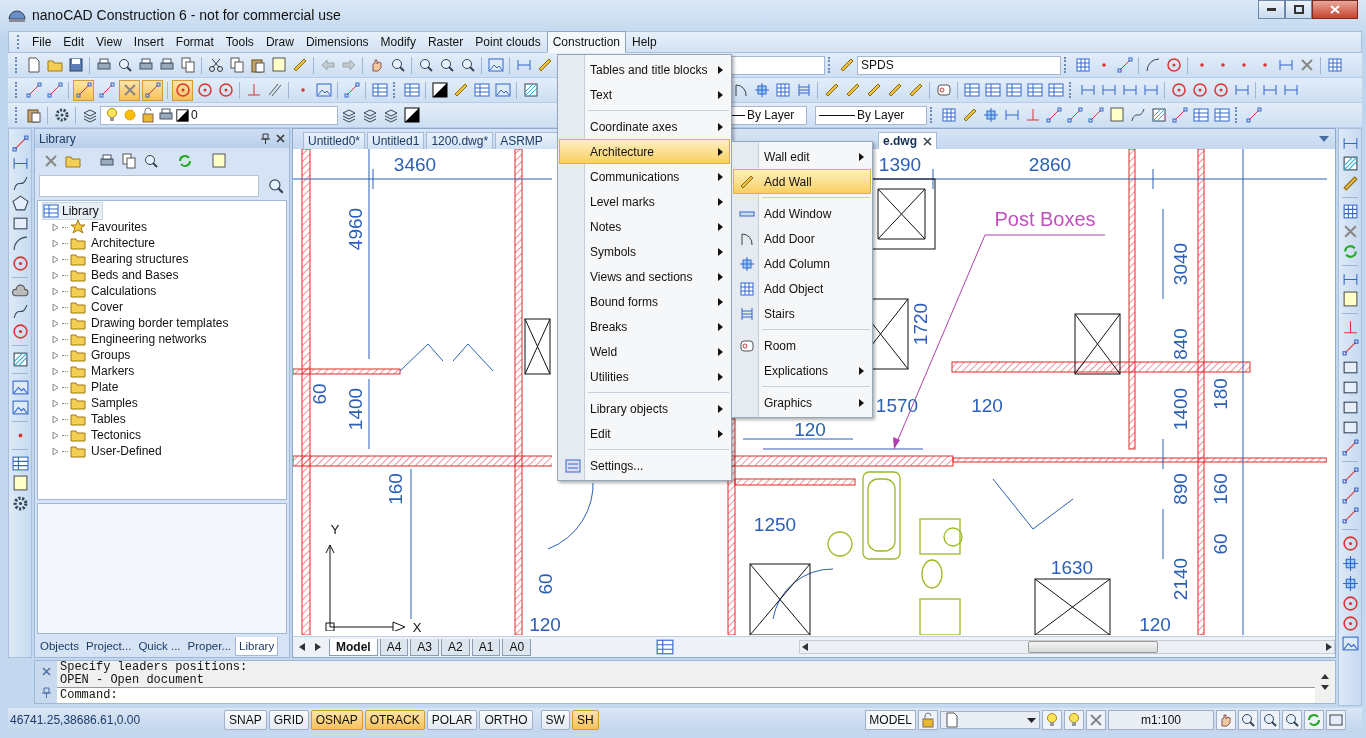 This screenshot has height=738, width=1366. What do you see at coordinates (782, 90) in the screenshot?
I see `grid-icon` at bounding box center [782, 90].